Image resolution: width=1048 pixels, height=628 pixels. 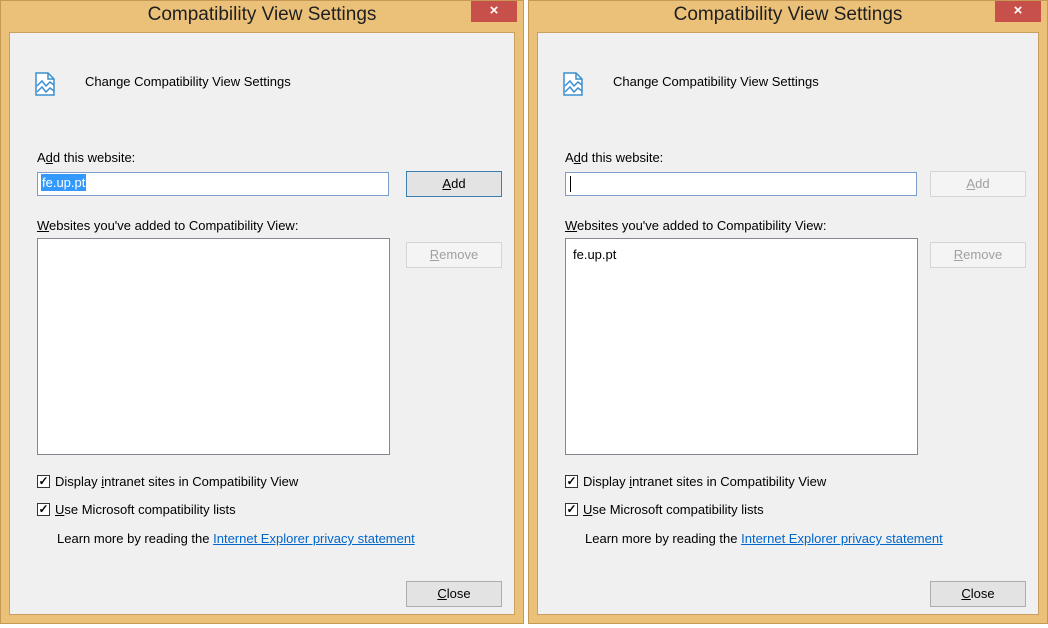 What do you see at coordinates (741, 346) in the screenshot?
I see `websites-listbox: fe.up.pt` at bounding box center [741, 346].